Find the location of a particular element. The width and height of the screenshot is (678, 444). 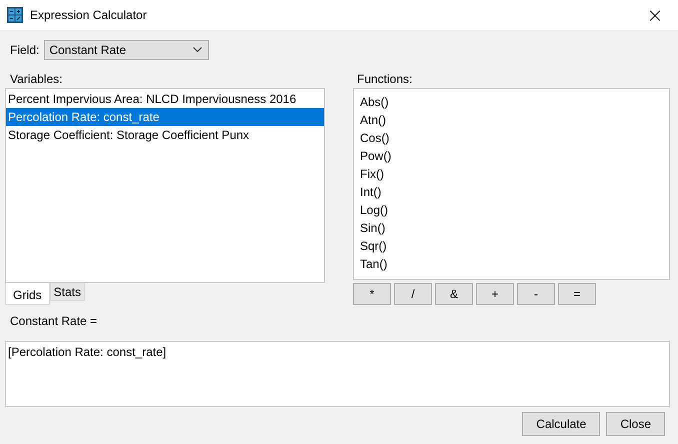

dialog-button: Close is located at coordinates (635, 424).